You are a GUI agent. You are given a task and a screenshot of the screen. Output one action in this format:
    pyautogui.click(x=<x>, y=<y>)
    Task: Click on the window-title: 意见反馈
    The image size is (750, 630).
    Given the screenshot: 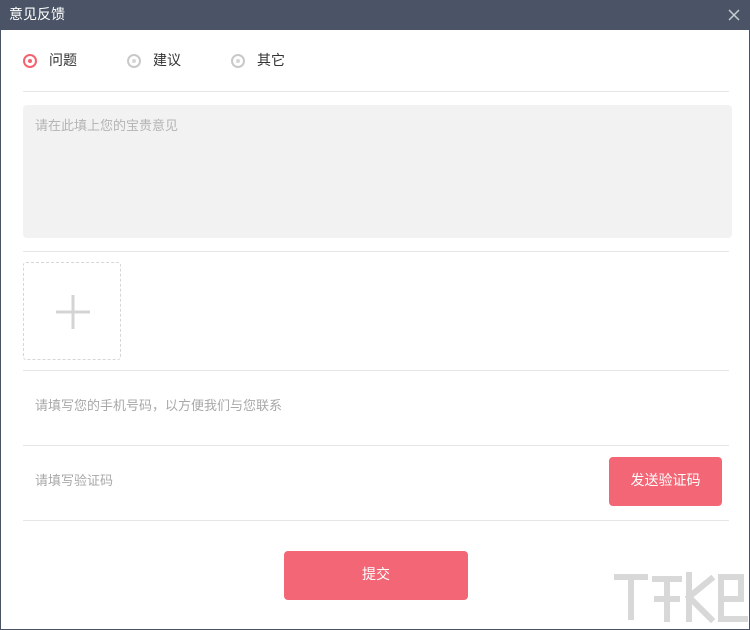 What is the action you would take?
    pyautogui.click(x=37, y=15)
    